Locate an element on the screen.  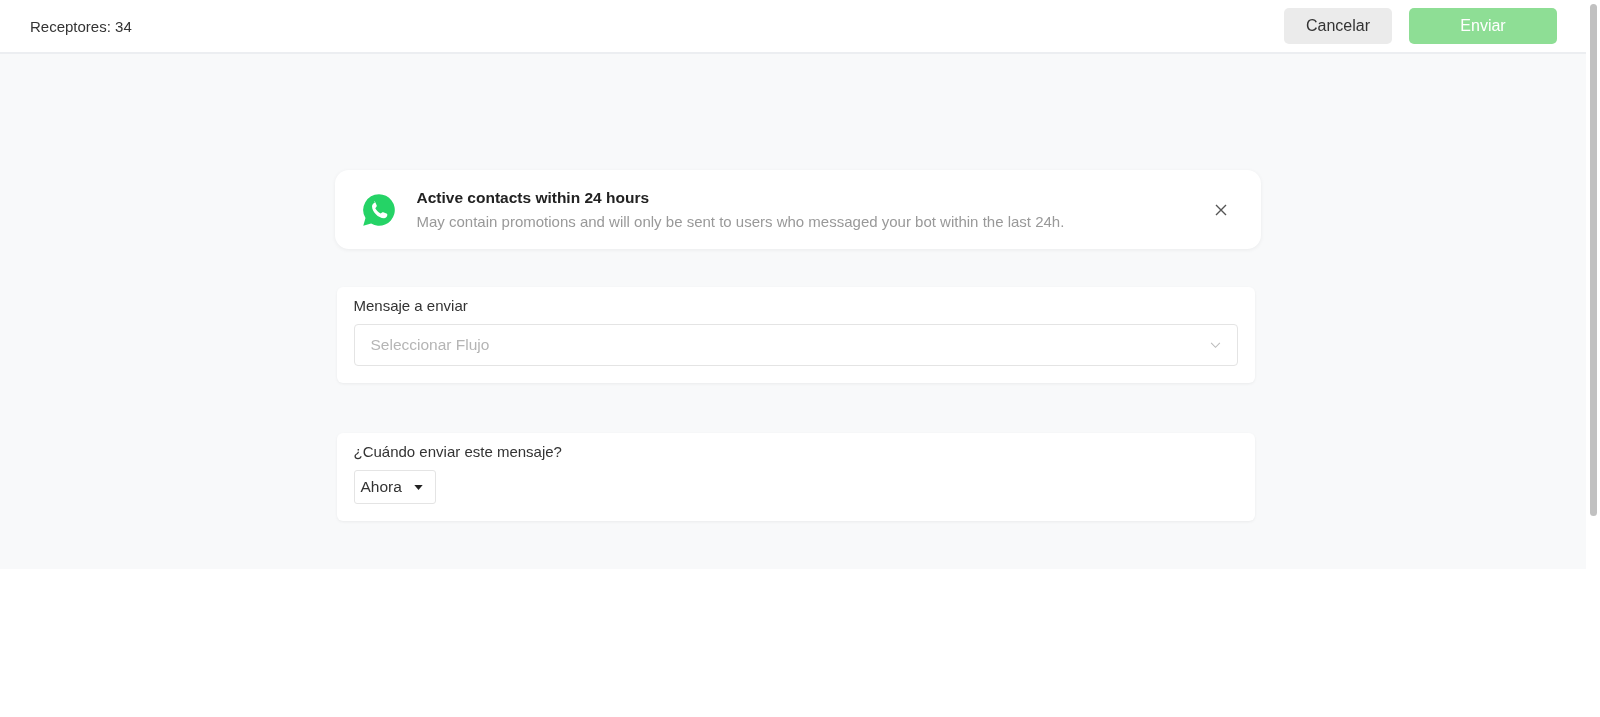
receivers-count: Receptores: 34 is located at coordinates (81, 26).